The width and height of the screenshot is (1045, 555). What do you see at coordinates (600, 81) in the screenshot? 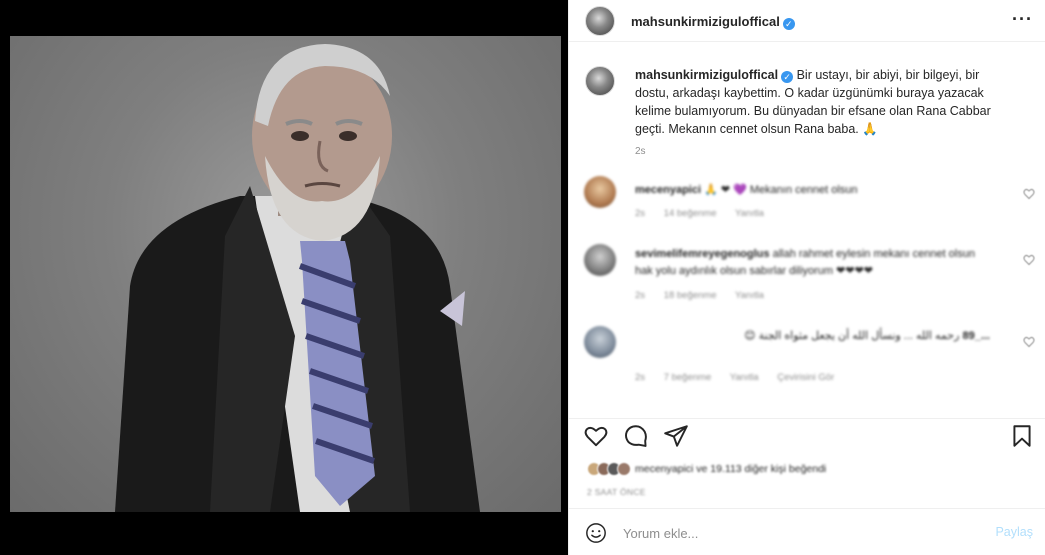
I see `caption-avatar` at bounding box center [600, 81].